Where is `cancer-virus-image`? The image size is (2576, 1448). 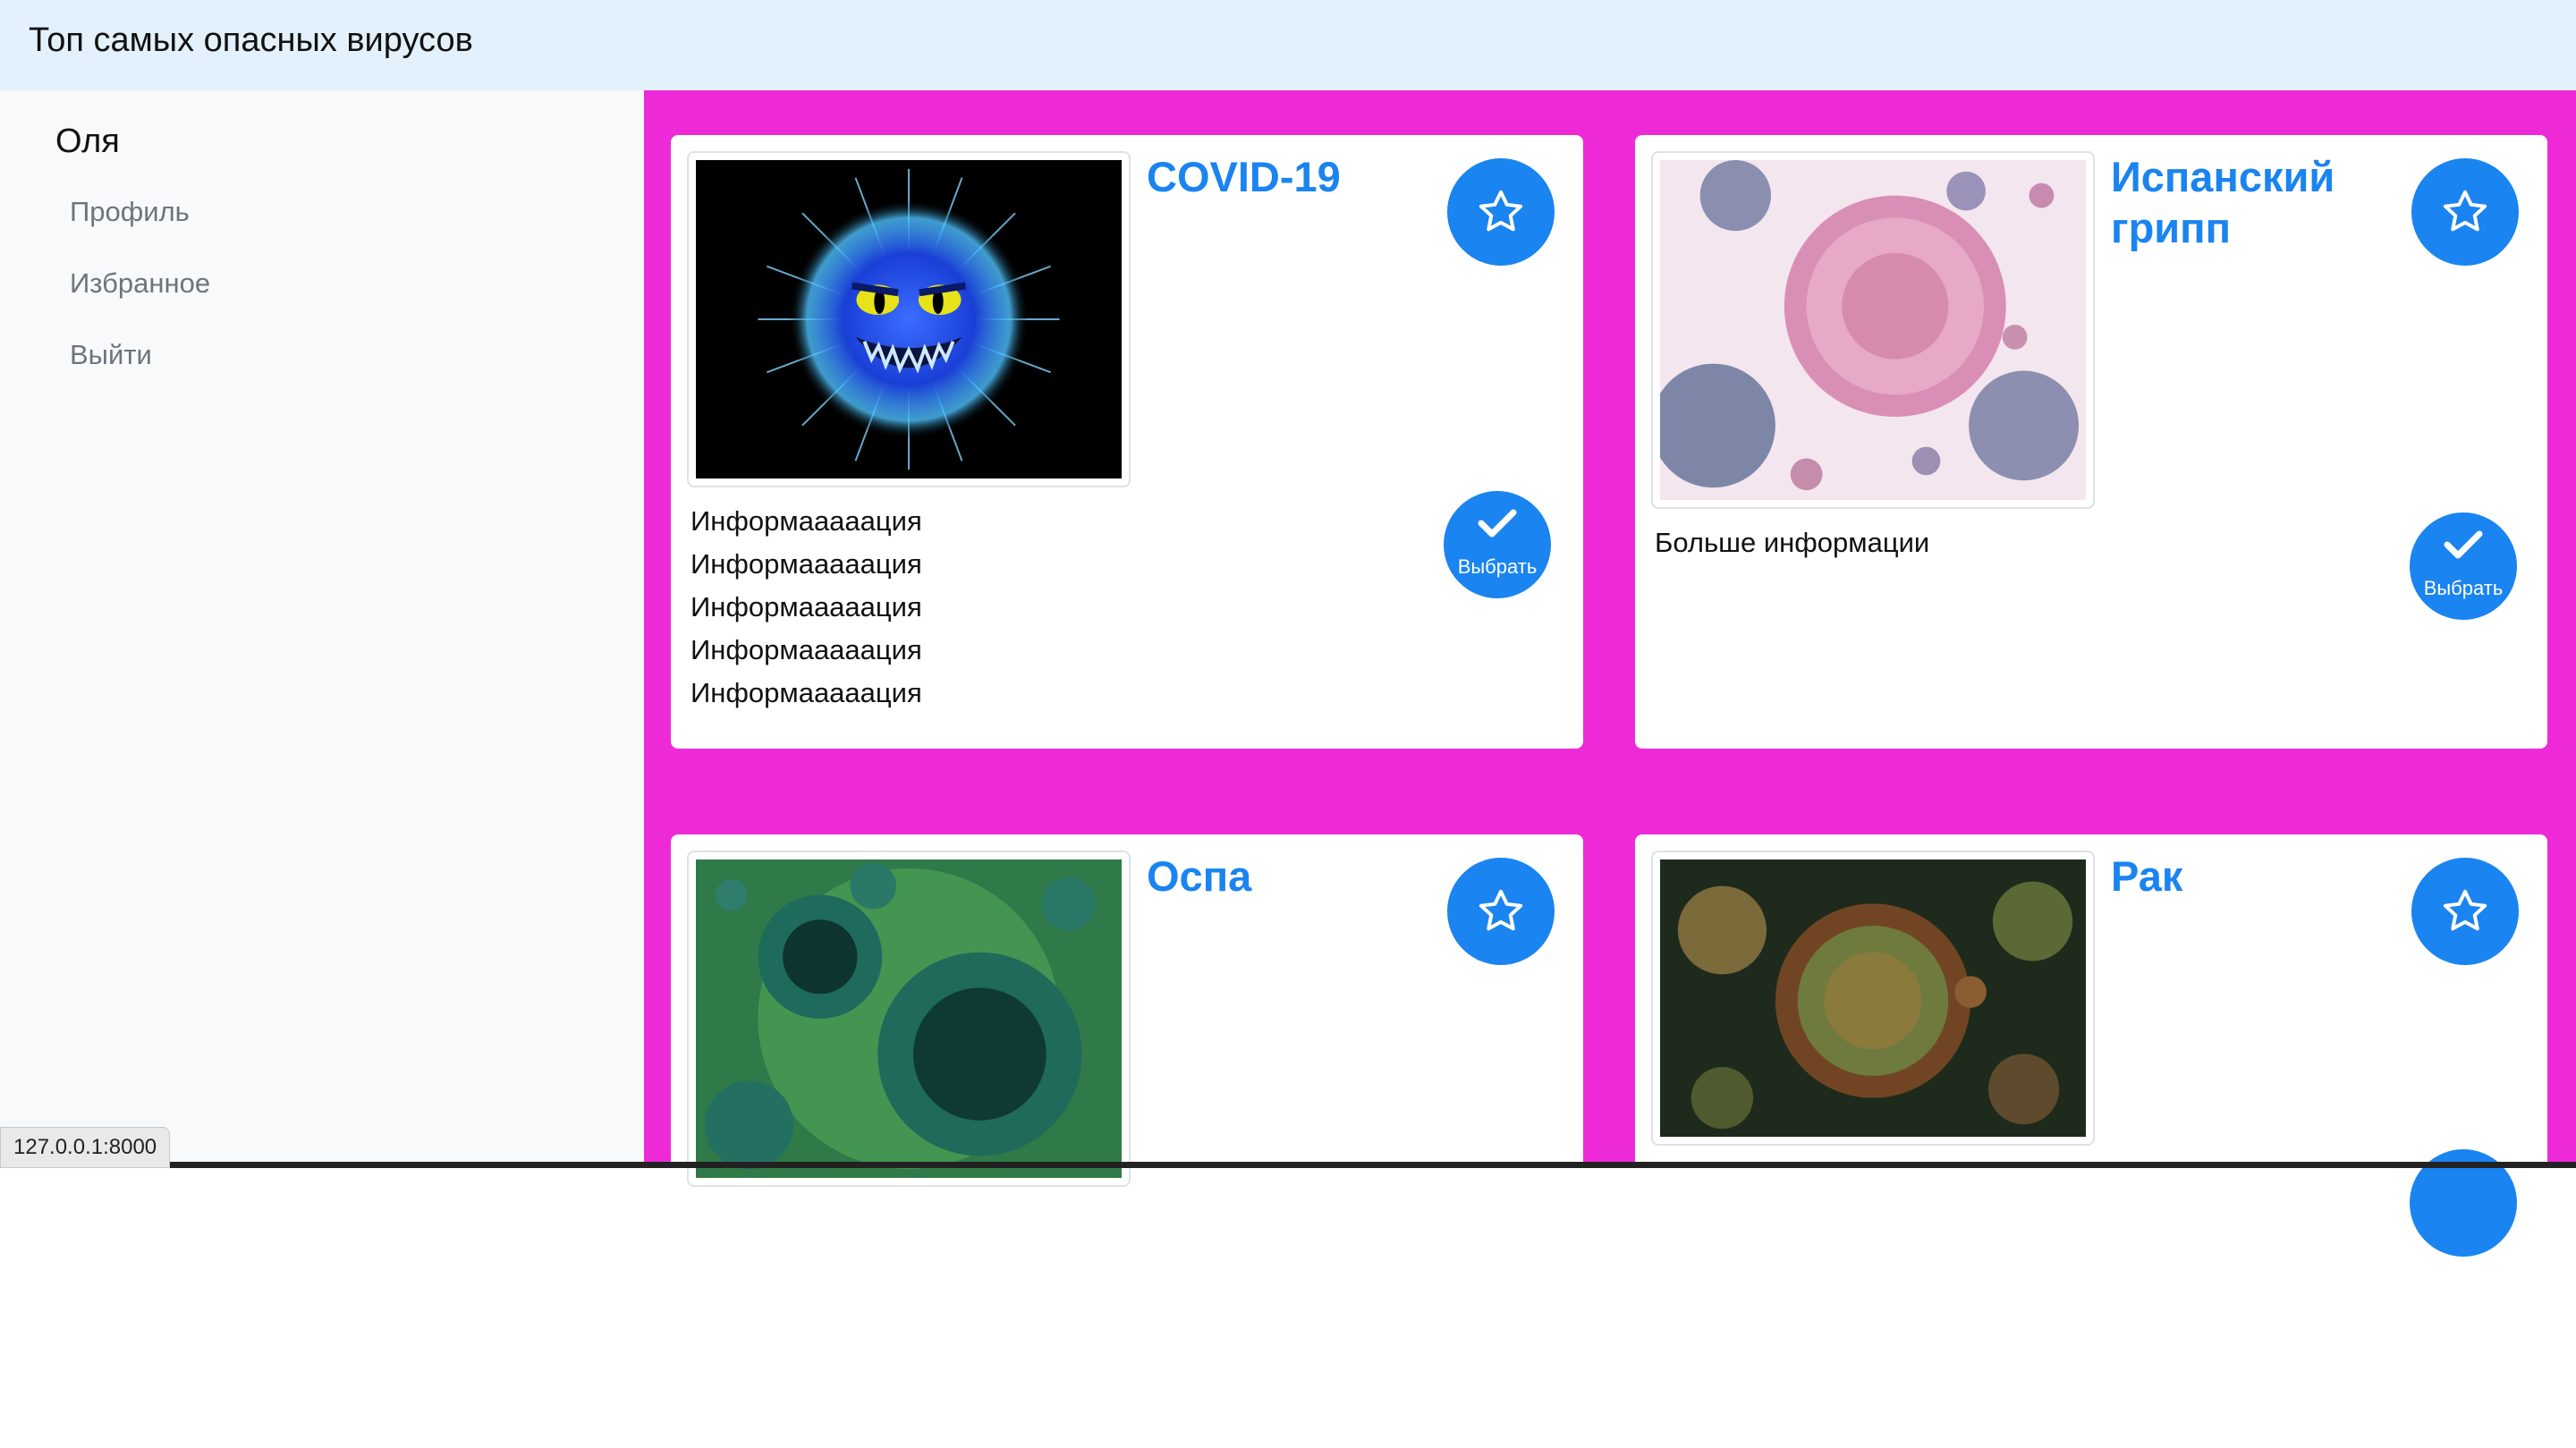 cancer-virus-image is located at coordinates (1873, 998).